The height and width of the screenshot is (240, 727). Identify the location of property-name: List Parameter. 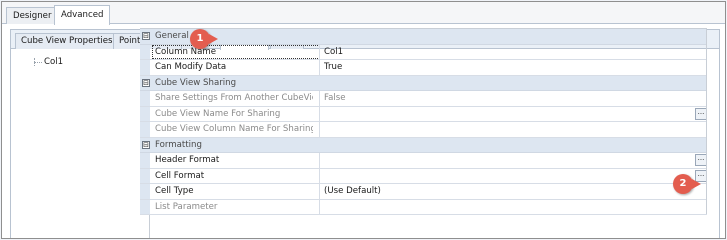
(186, 206).